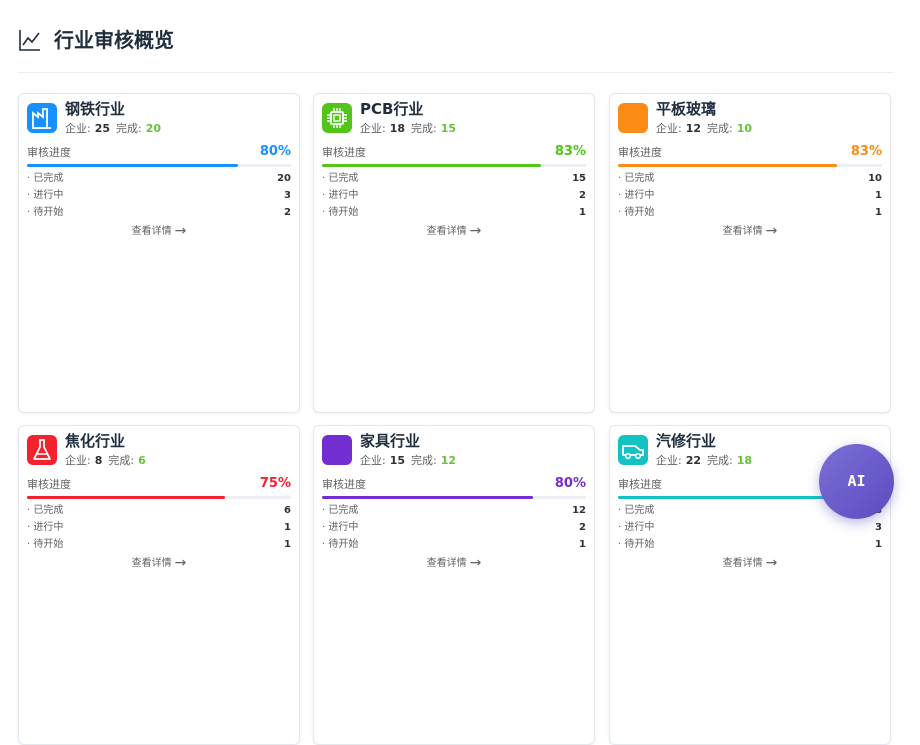 The height and width of the screenshot is (745, 920). Describe the element at coordinates (159, 527) in the screenshot. I see `status-list: · 已完成 6 · 进行中 1 · 待开始 1` at that location.